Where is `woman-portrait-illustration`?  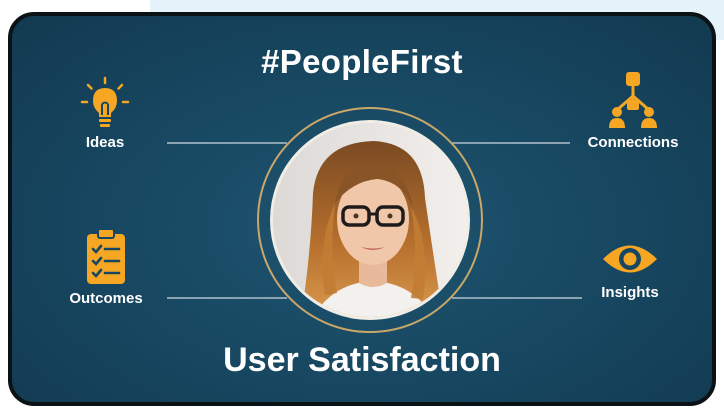 woman-portrait-illustration is located at coordinates (370, 220).